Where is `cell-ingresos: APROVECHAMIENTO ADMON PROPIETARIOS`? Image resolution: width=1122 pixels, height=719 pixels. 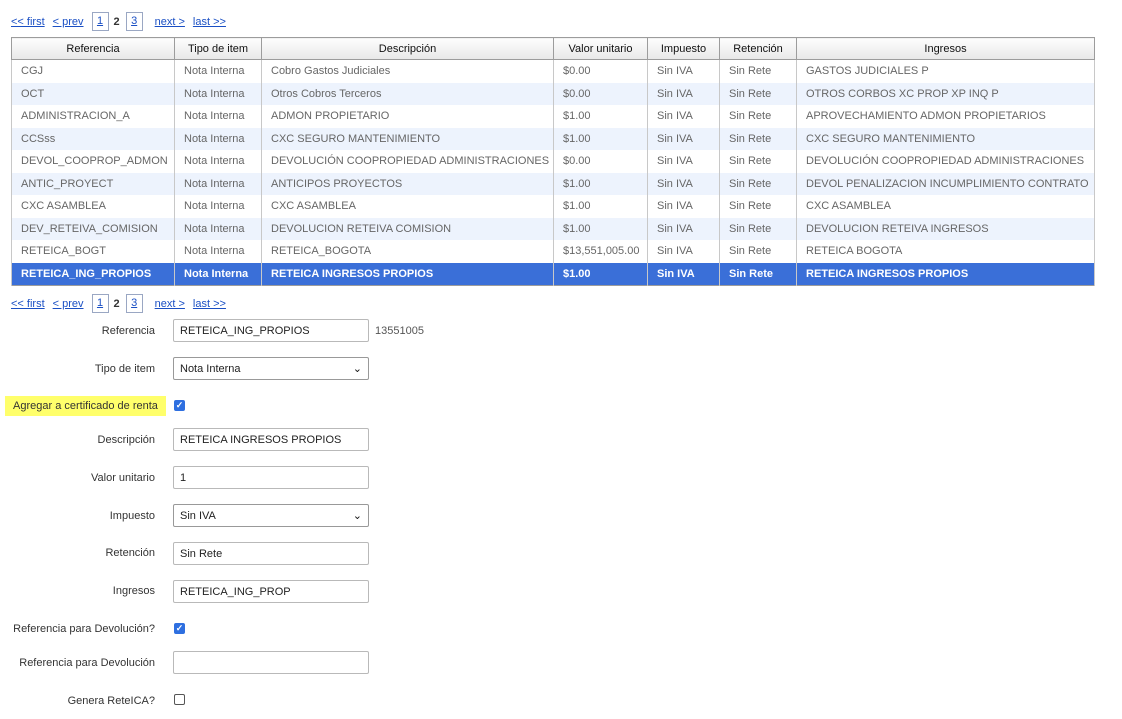 cell-ingresos: APROVECHAMIENTO ADMON PROPIETARIOS is located at coordinates (945, 116).